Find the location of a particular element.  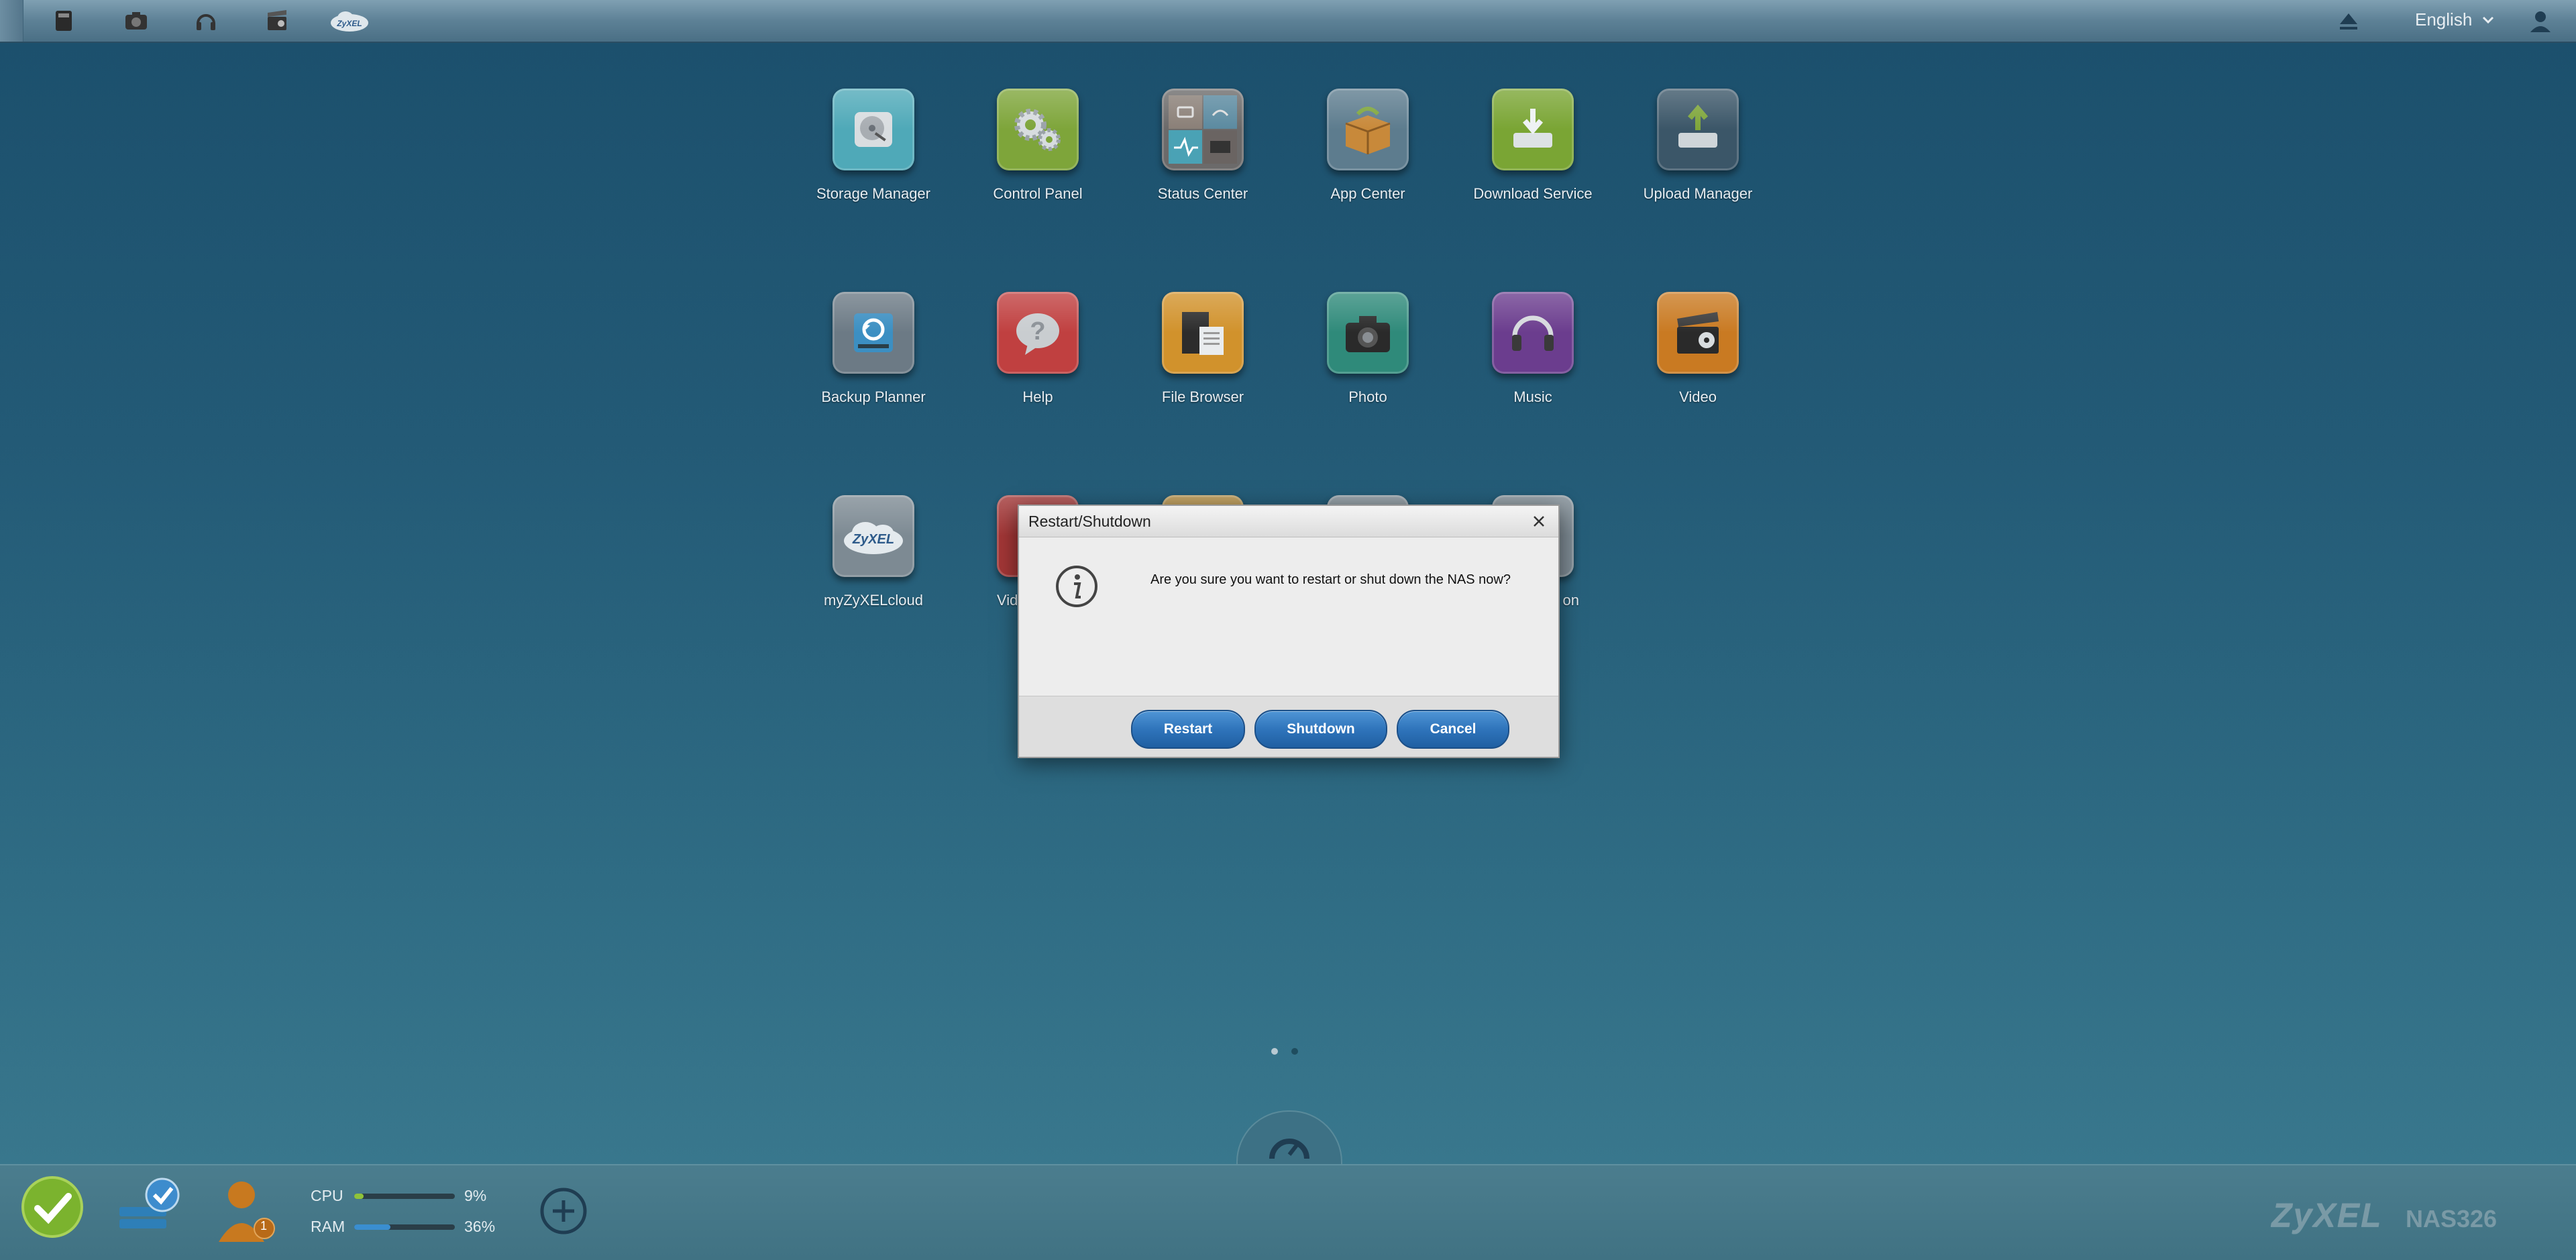

app-label: Upload Manager is located at coordinates (1698, 193).